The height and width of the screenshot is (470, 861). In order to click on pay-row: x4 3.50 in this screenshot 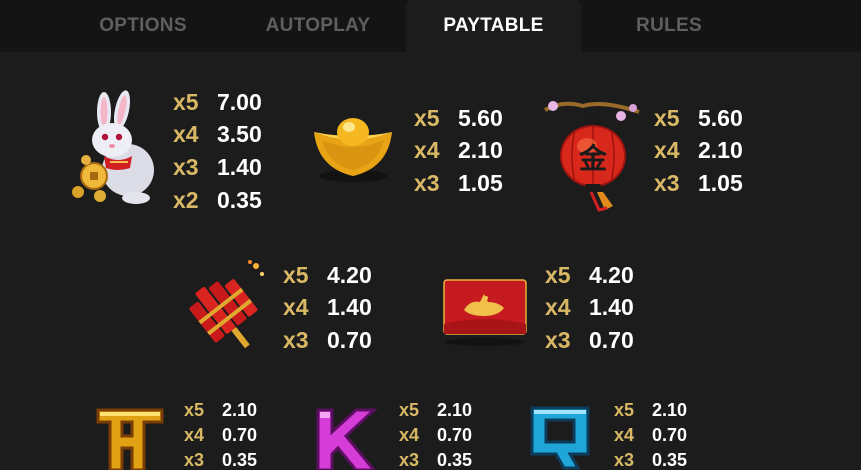, I will do `click(217, 135)`.